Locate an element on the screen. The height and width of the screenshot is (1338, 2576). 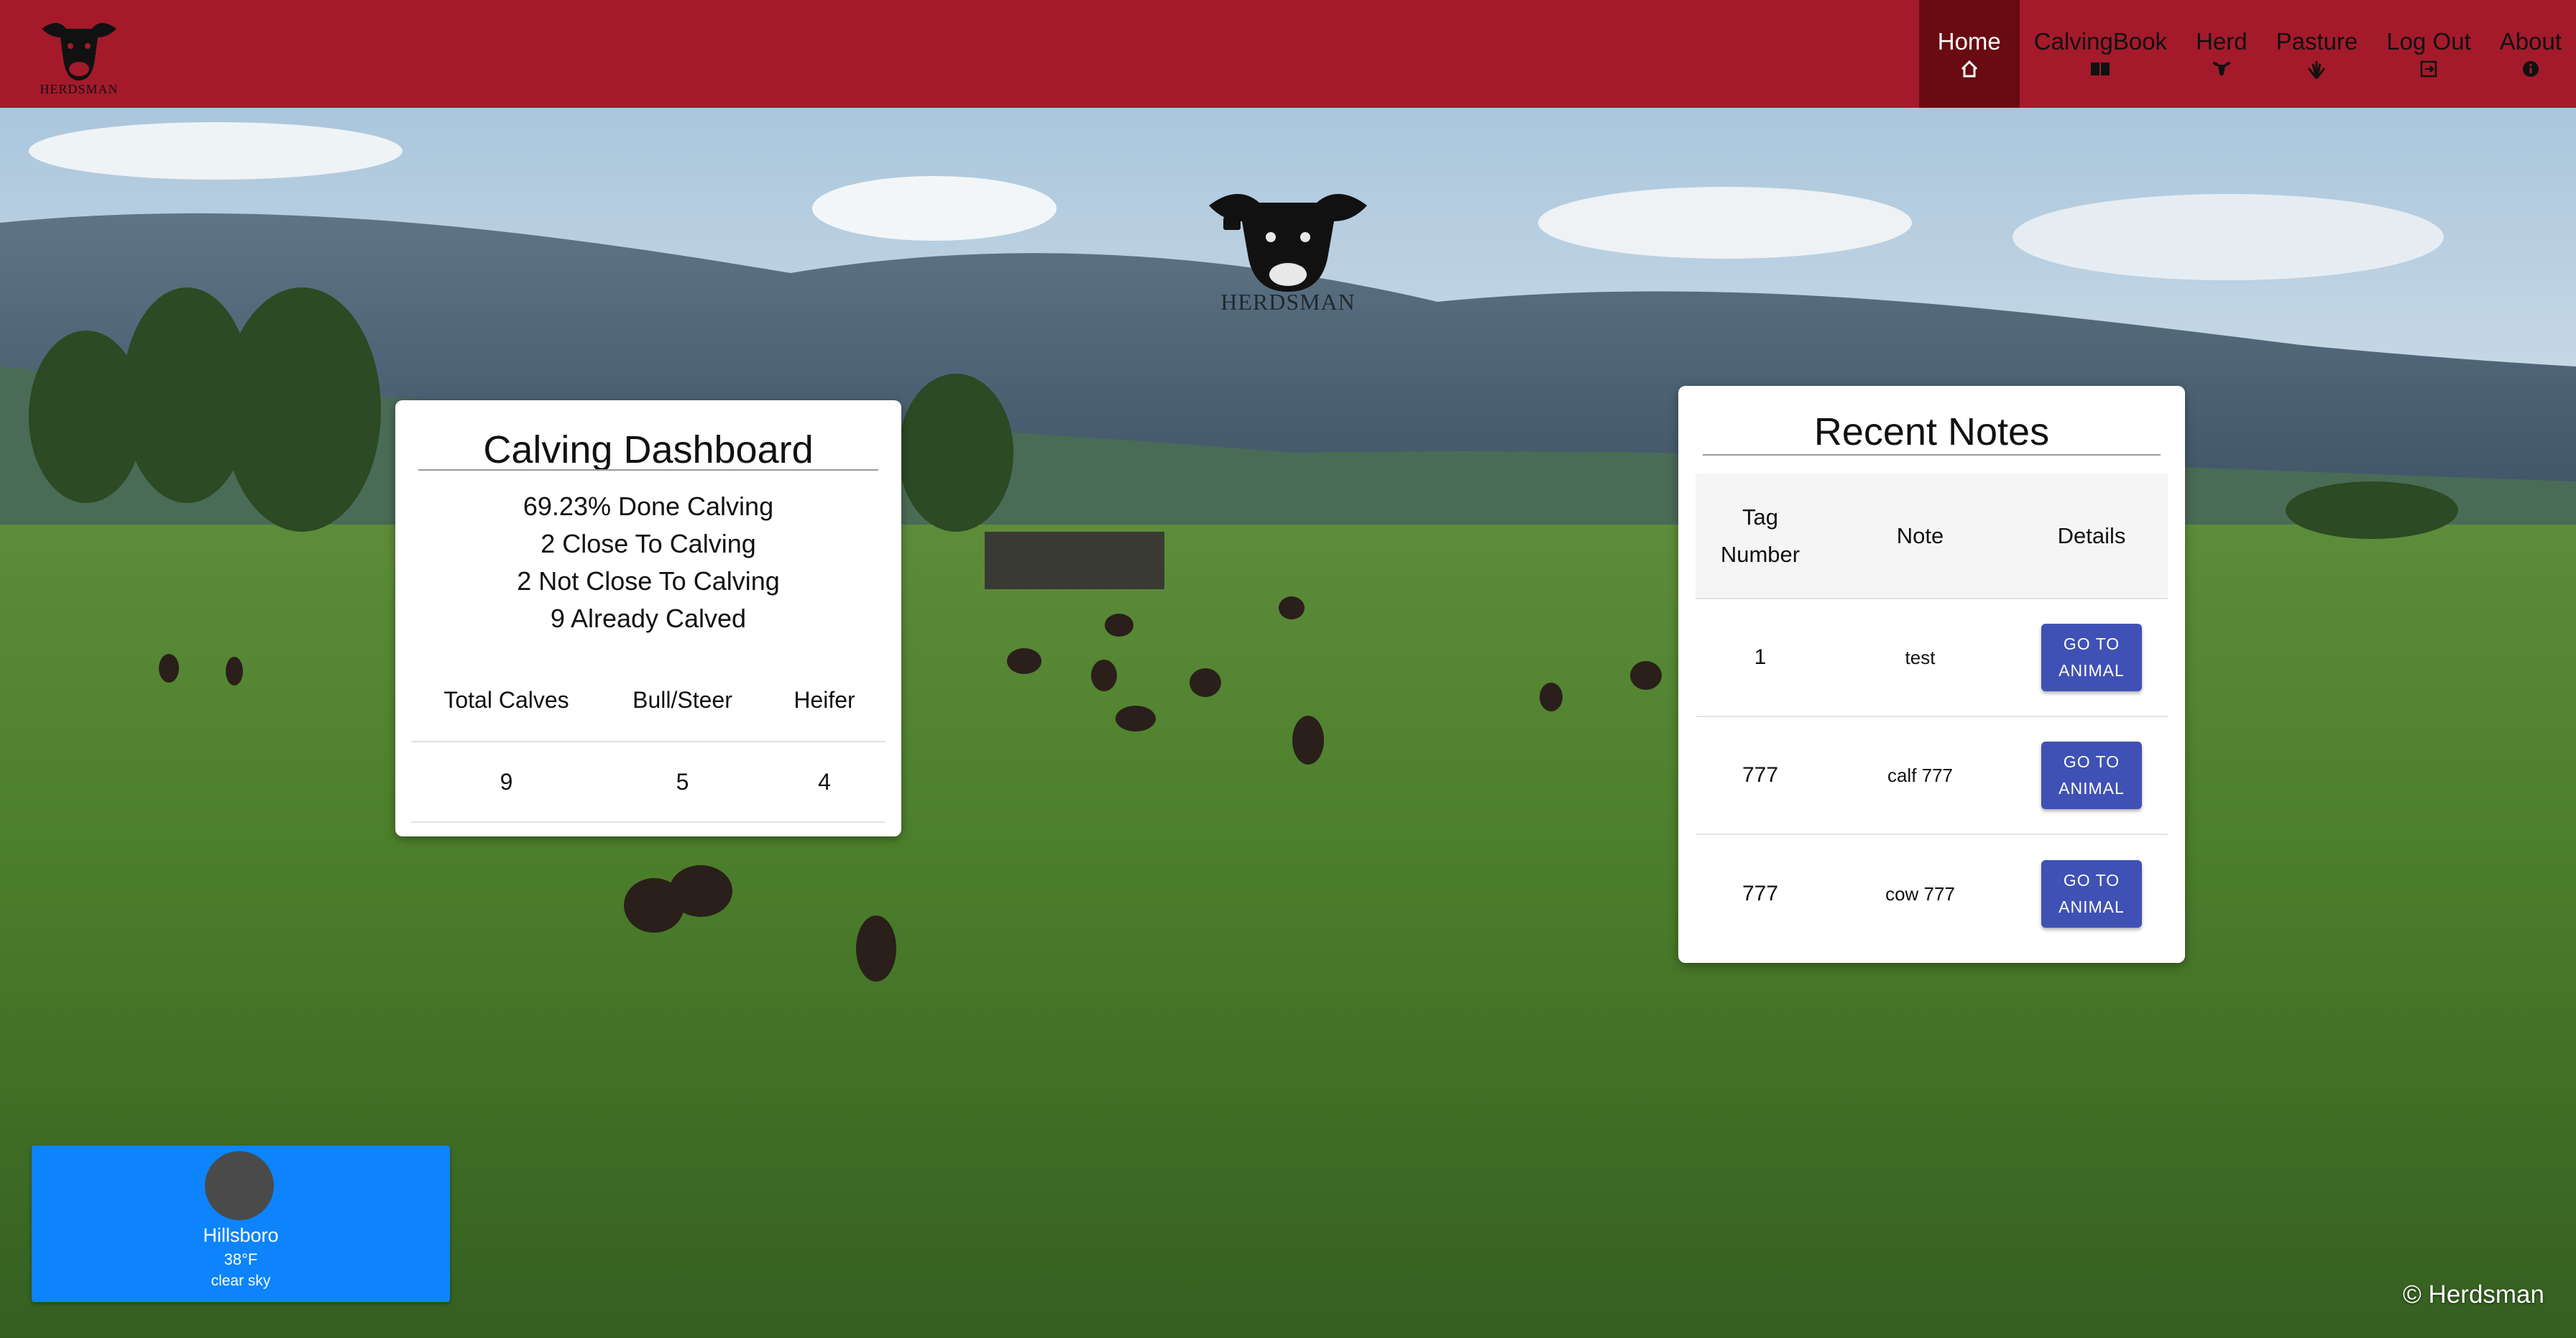
weather-temperature: 38°F is located at coordinates (241, 1259).